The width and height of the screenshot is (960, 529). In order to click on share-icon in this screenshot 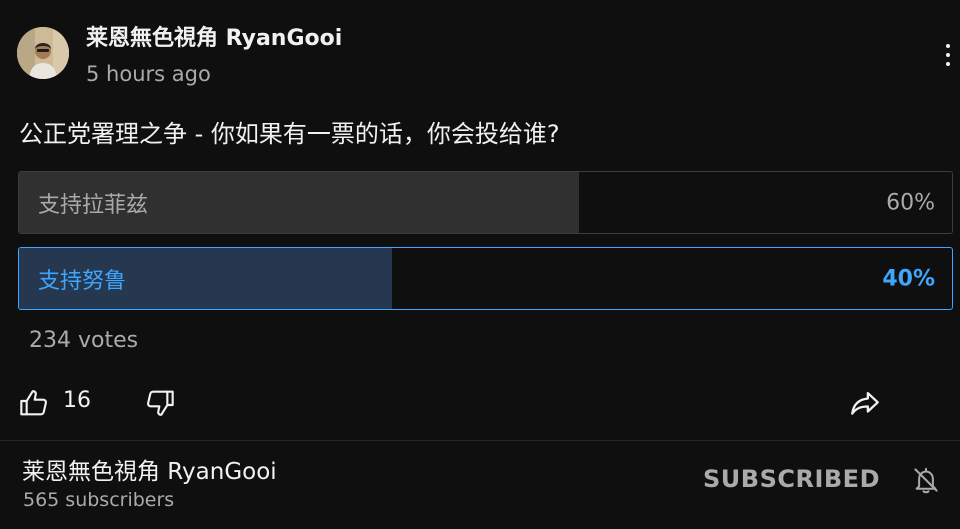, I will do `click(865, 403)`.